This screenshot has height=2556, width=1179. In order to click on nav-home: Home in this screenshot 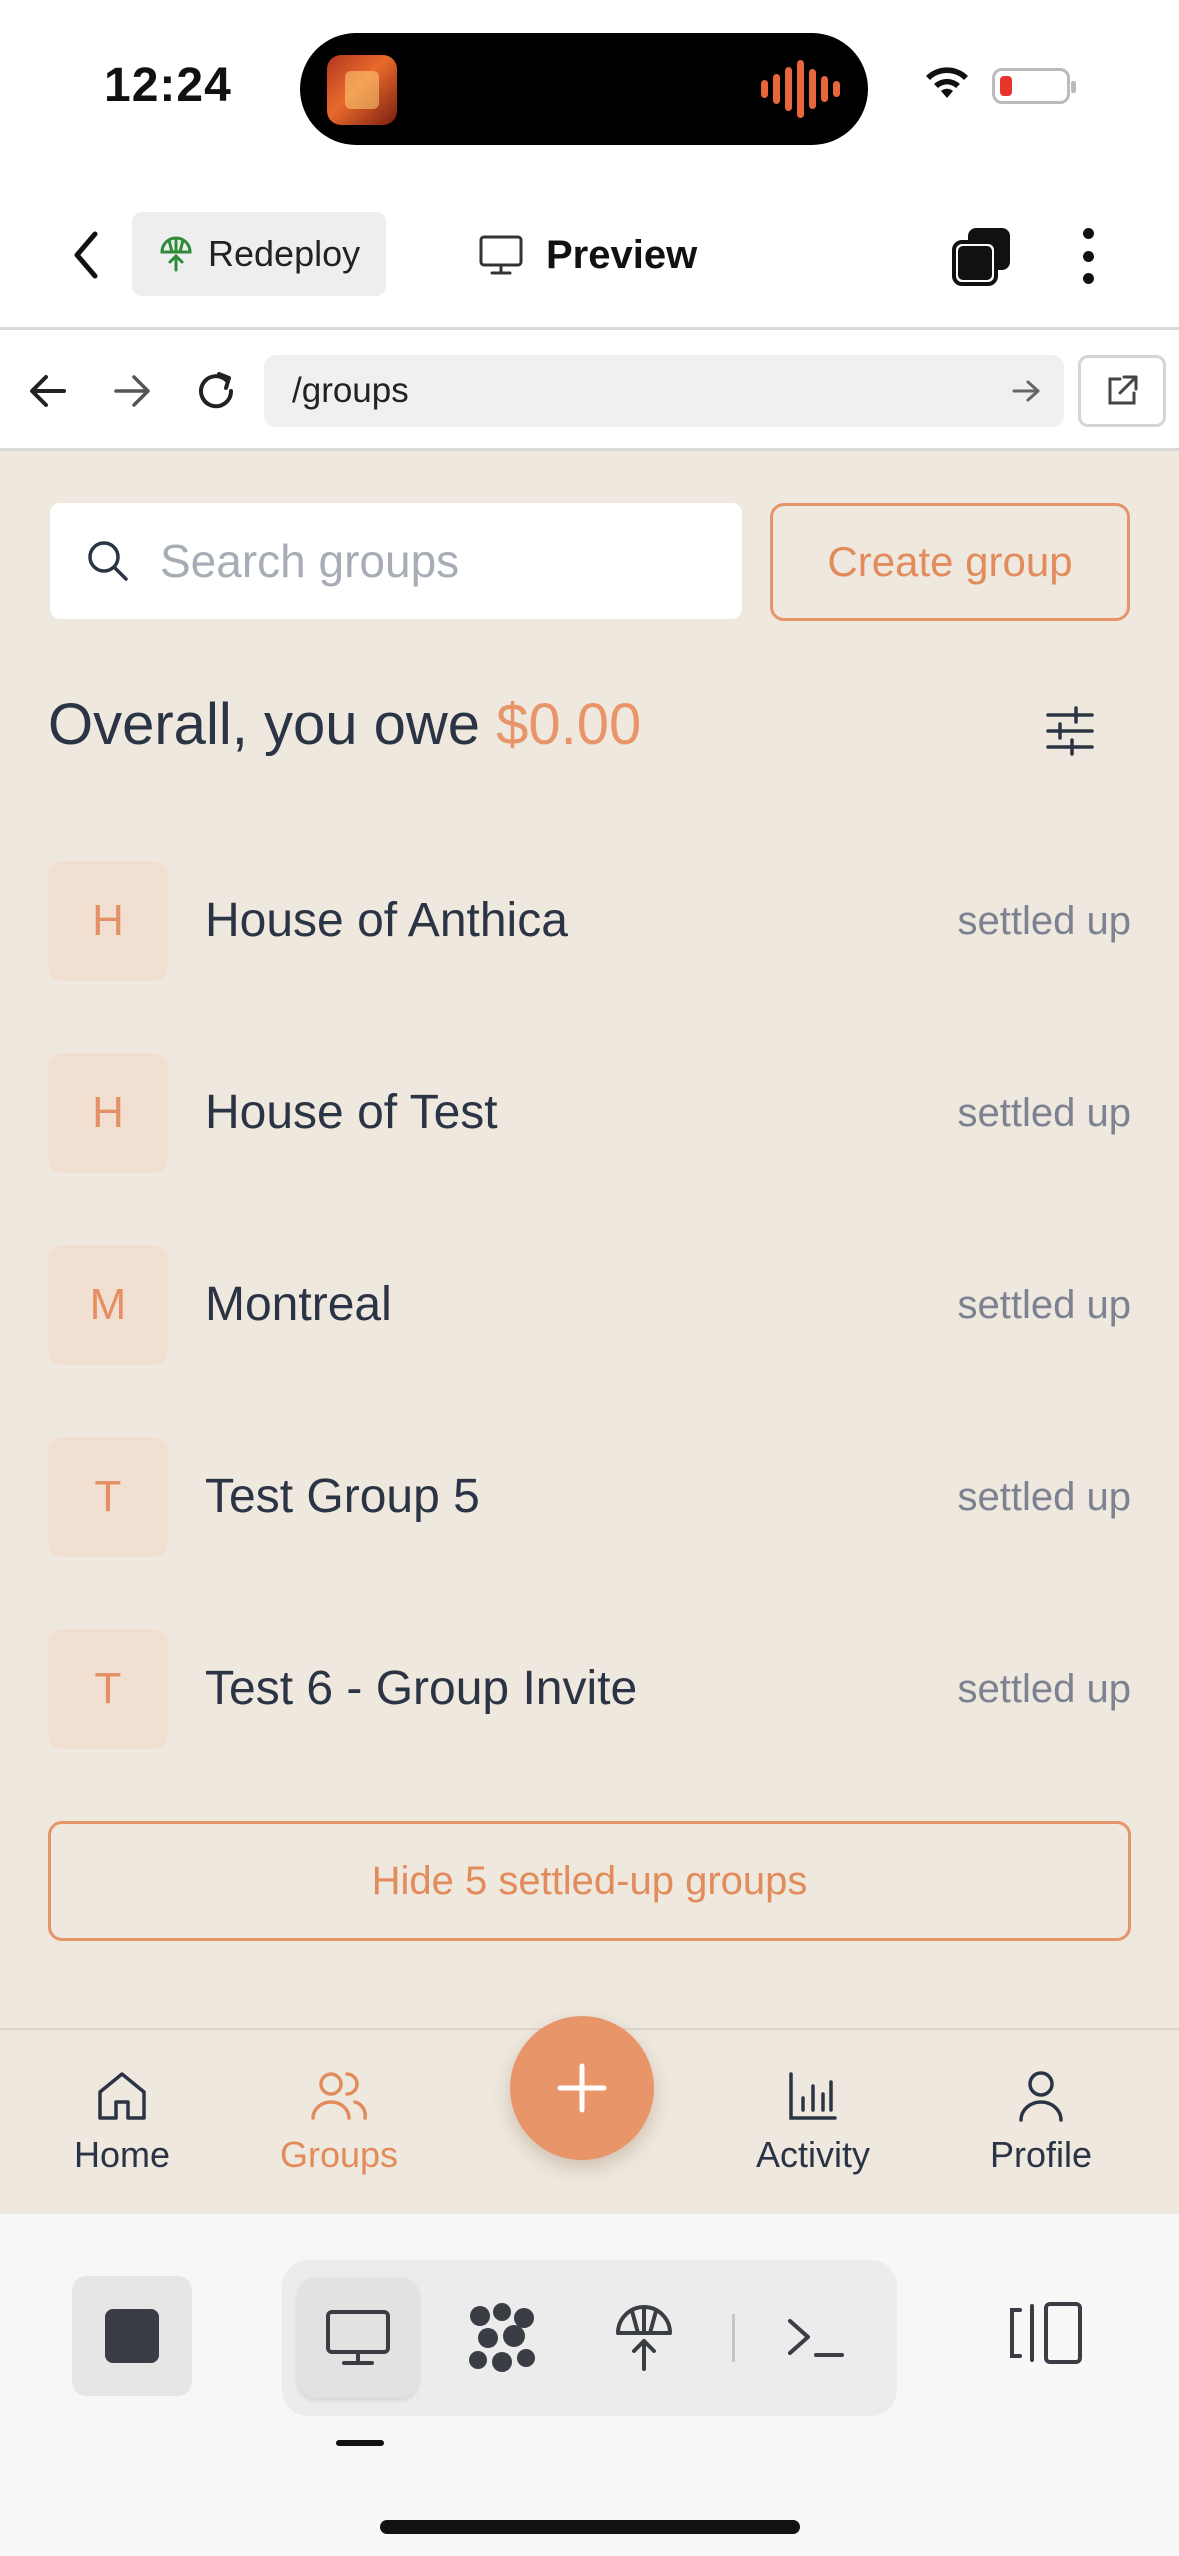, I will do `click(122, 2122)`.